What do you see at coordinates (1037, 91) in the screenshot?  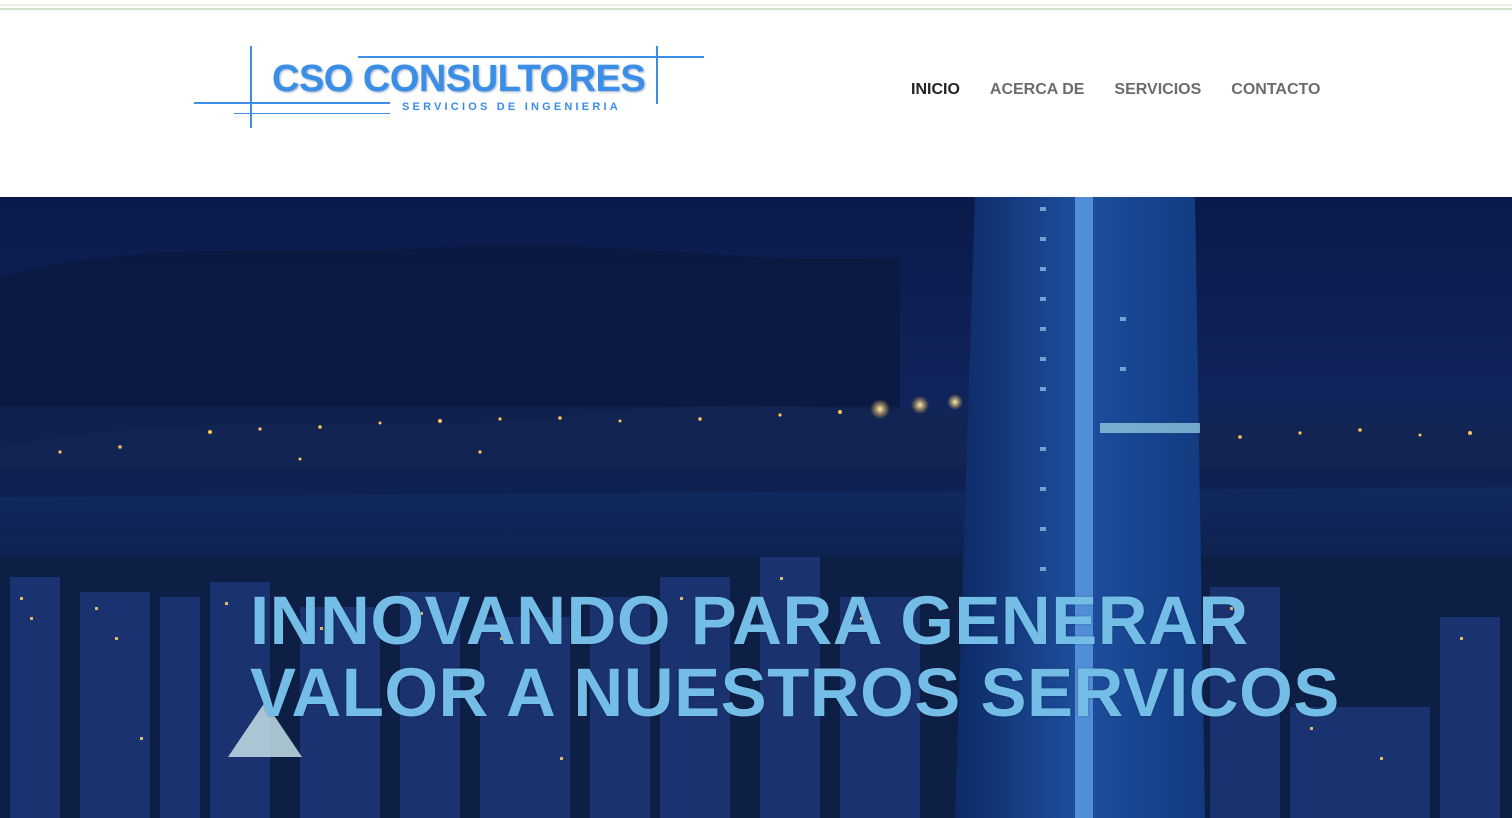 I see `nav-item-acerca-de: ACERCA DE` at bounding box center [1037, 91].